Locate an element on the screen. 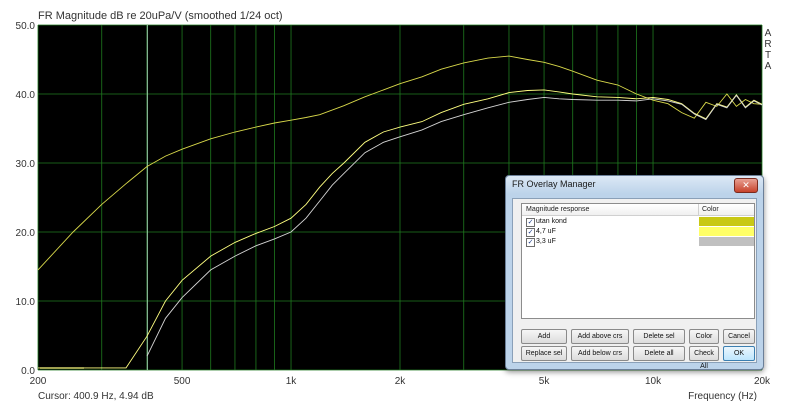 The height and width of the screenshot is (407, 800). cursor-readout: Cursor: 400.9 Hz, 4.94 dB is located at coordinates (96, 396).